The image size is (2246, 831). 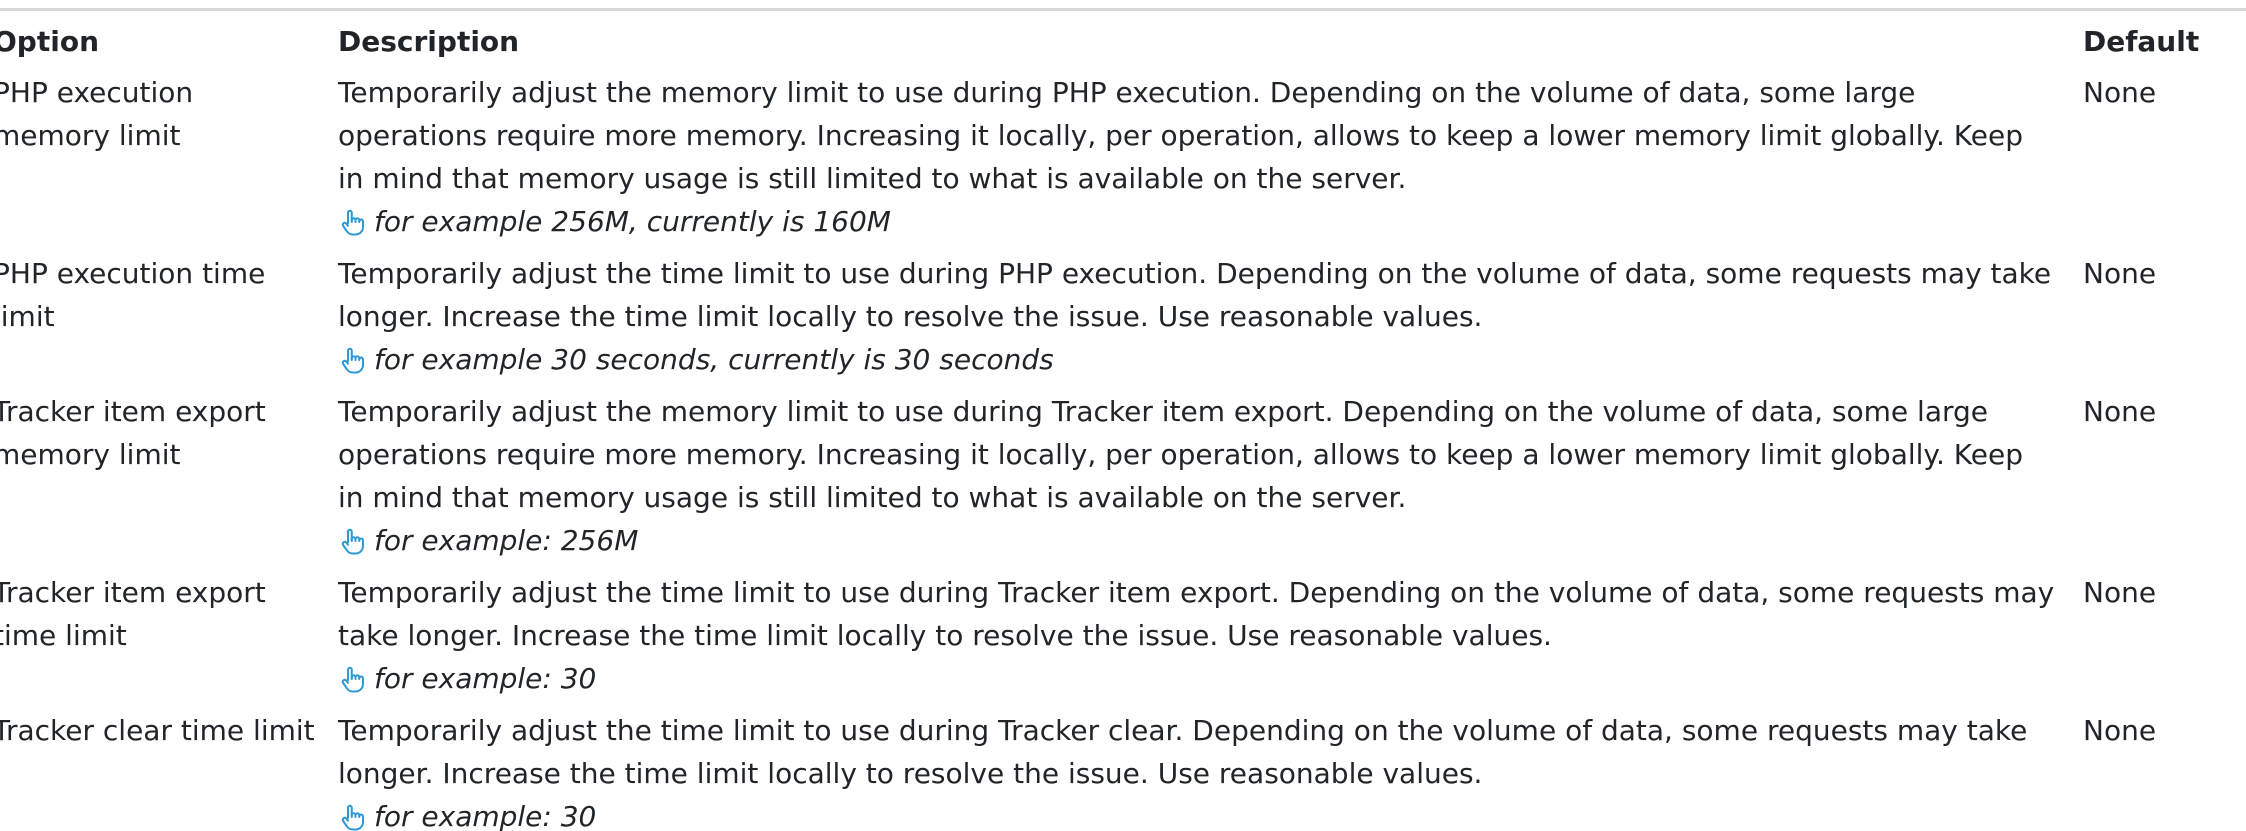 What do you see at coordinates (2141, 41) in the screenshot?
I see `default-column-header: Default` at bounding box center [2141, 41].